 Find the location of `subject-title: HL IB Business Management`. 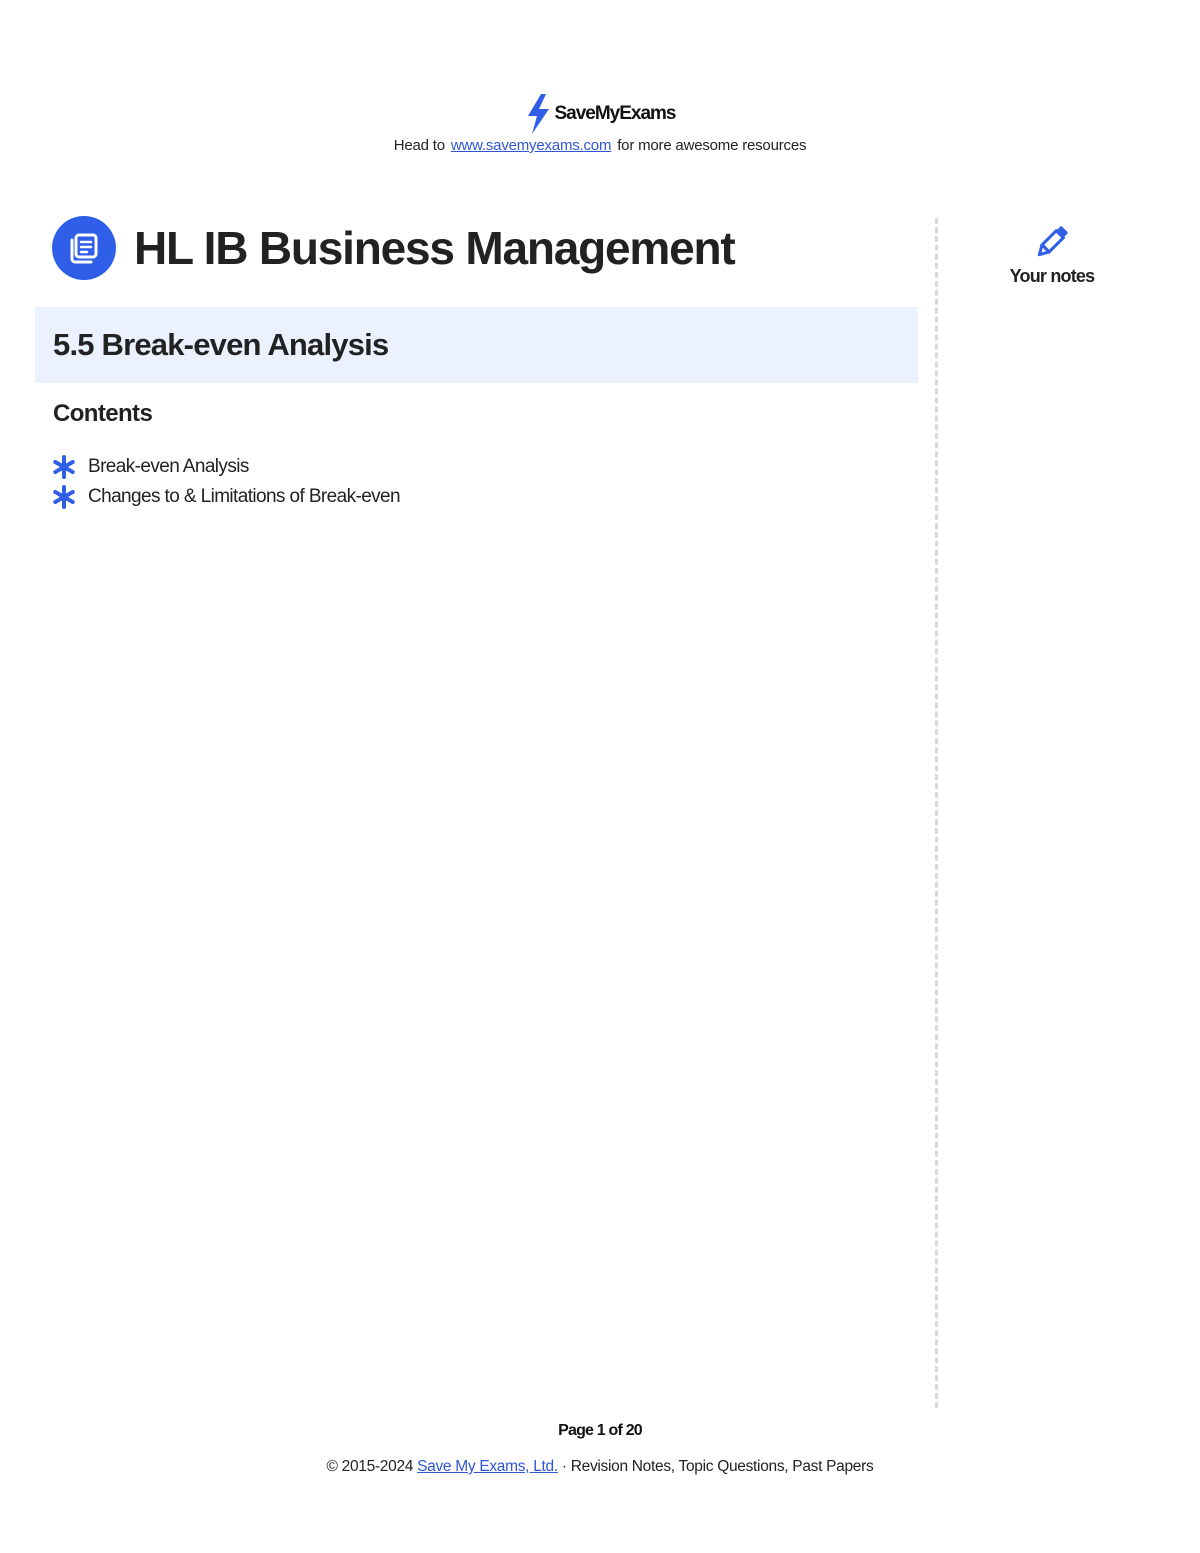

subject-title: HL IB Business Management is located at coordinates (435, 248).